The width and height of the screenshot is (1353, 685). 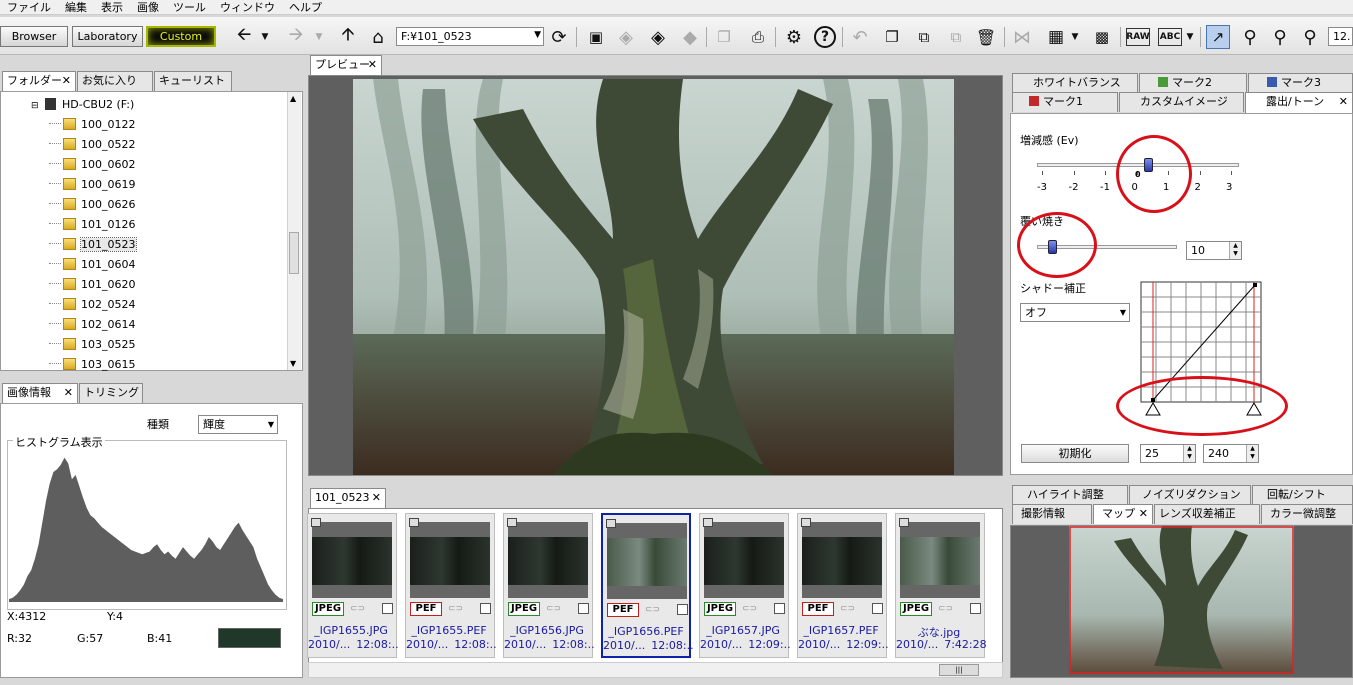 I want to click on folder-item: 103_0615, so click(x=92, y=365).